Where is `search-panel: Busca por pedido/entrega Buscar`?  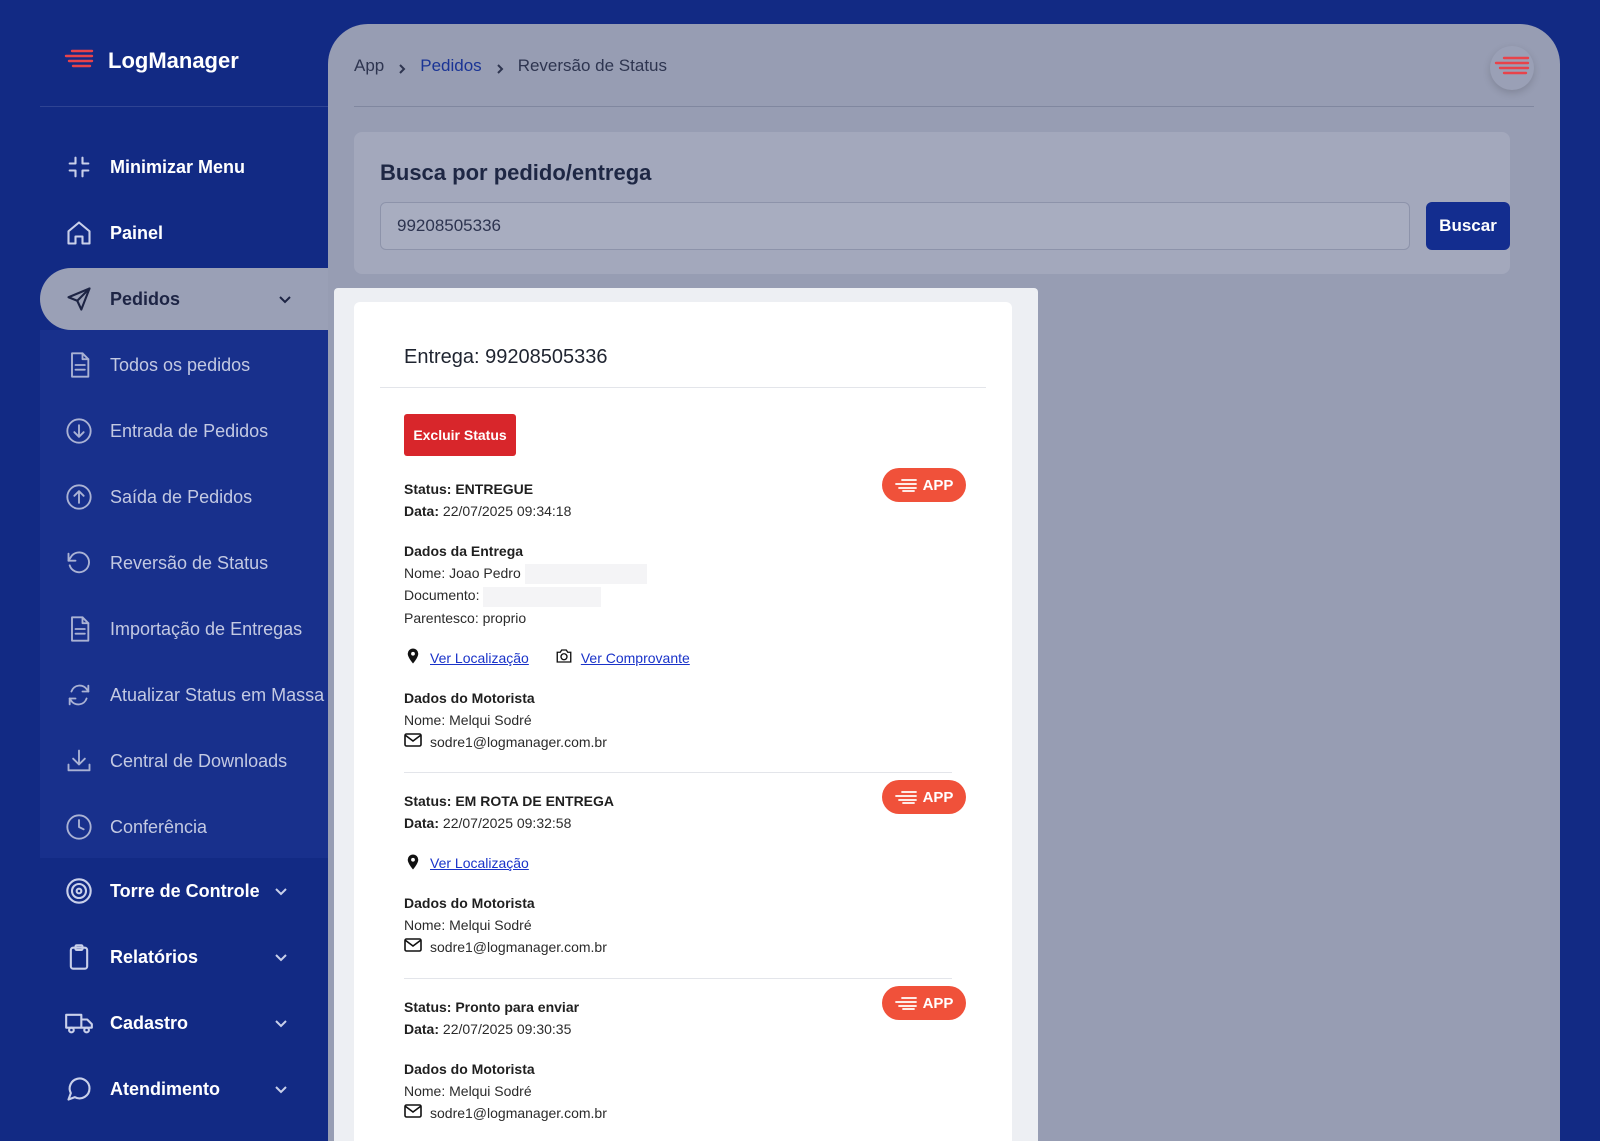 search-panel: Busca por pedido/entrega Buscar is located at coordinates (932, 203).